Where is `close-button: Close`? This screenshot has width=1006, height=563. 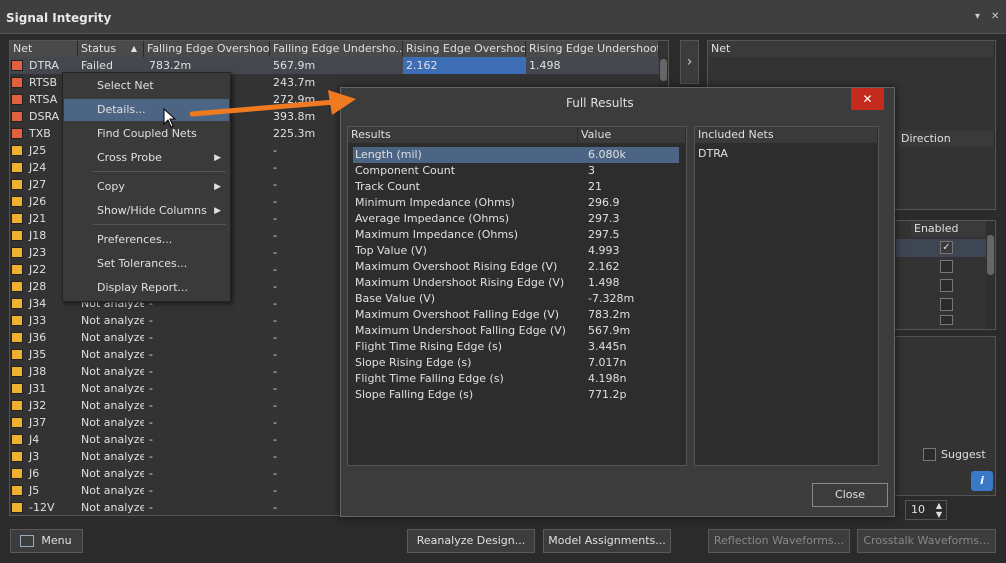
close-button: Close is located at coordinates (850, 495).